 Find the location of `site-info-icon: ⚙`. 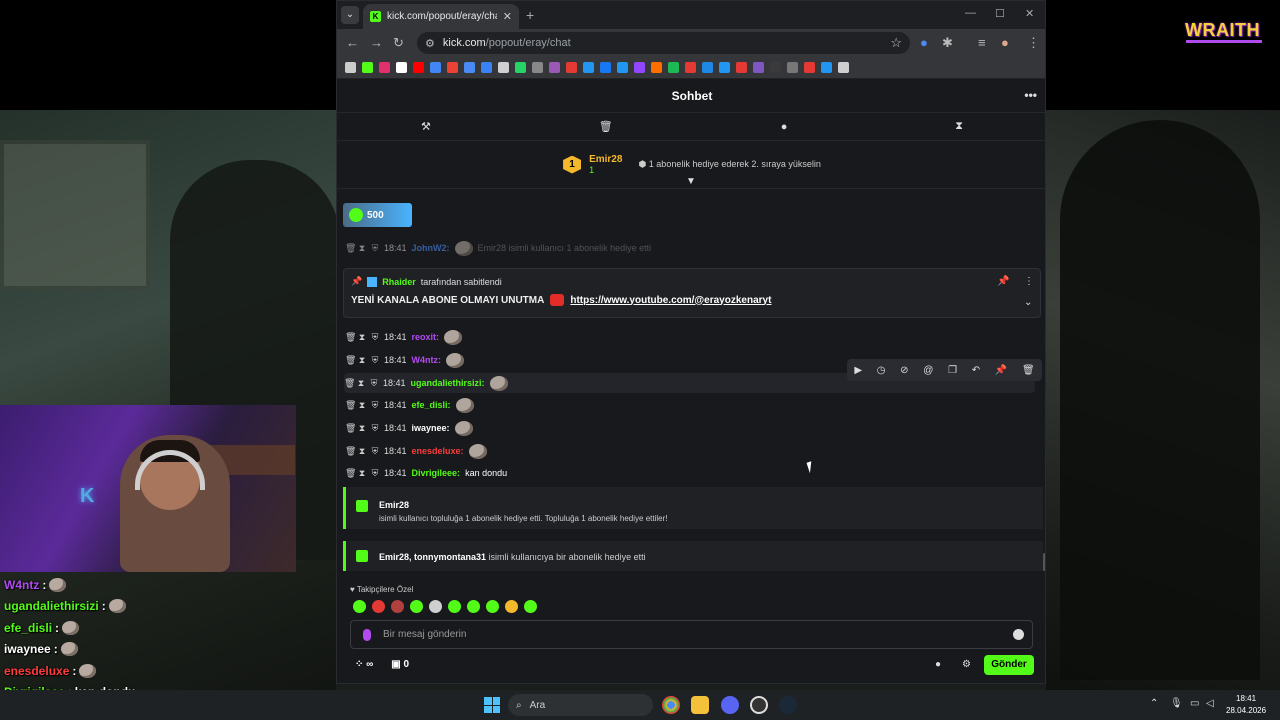

site-info-icon: ⚙ is located at coordinates (430, 43).